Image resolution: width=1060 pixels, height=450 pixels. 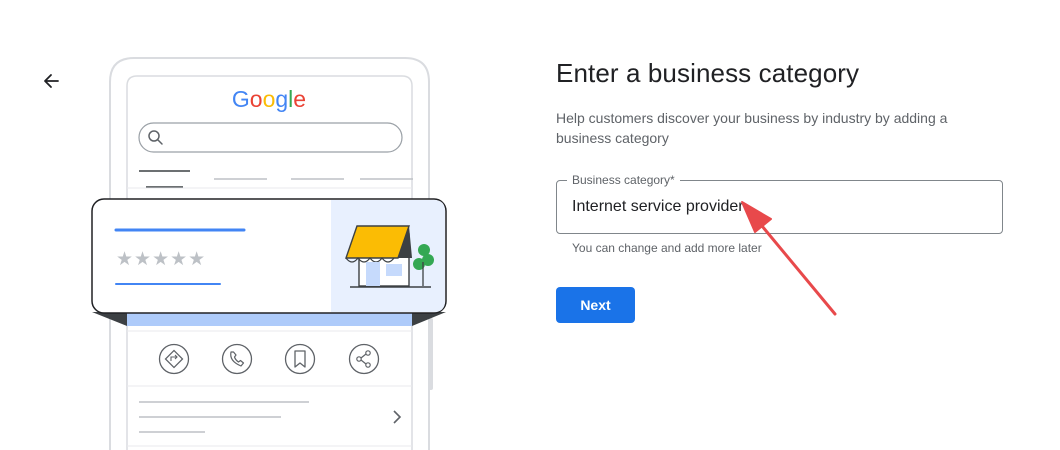 What do you see at coordinates (237, 359) in the screenshot?
I see `phone-icon` at bounding box center [237, 359].